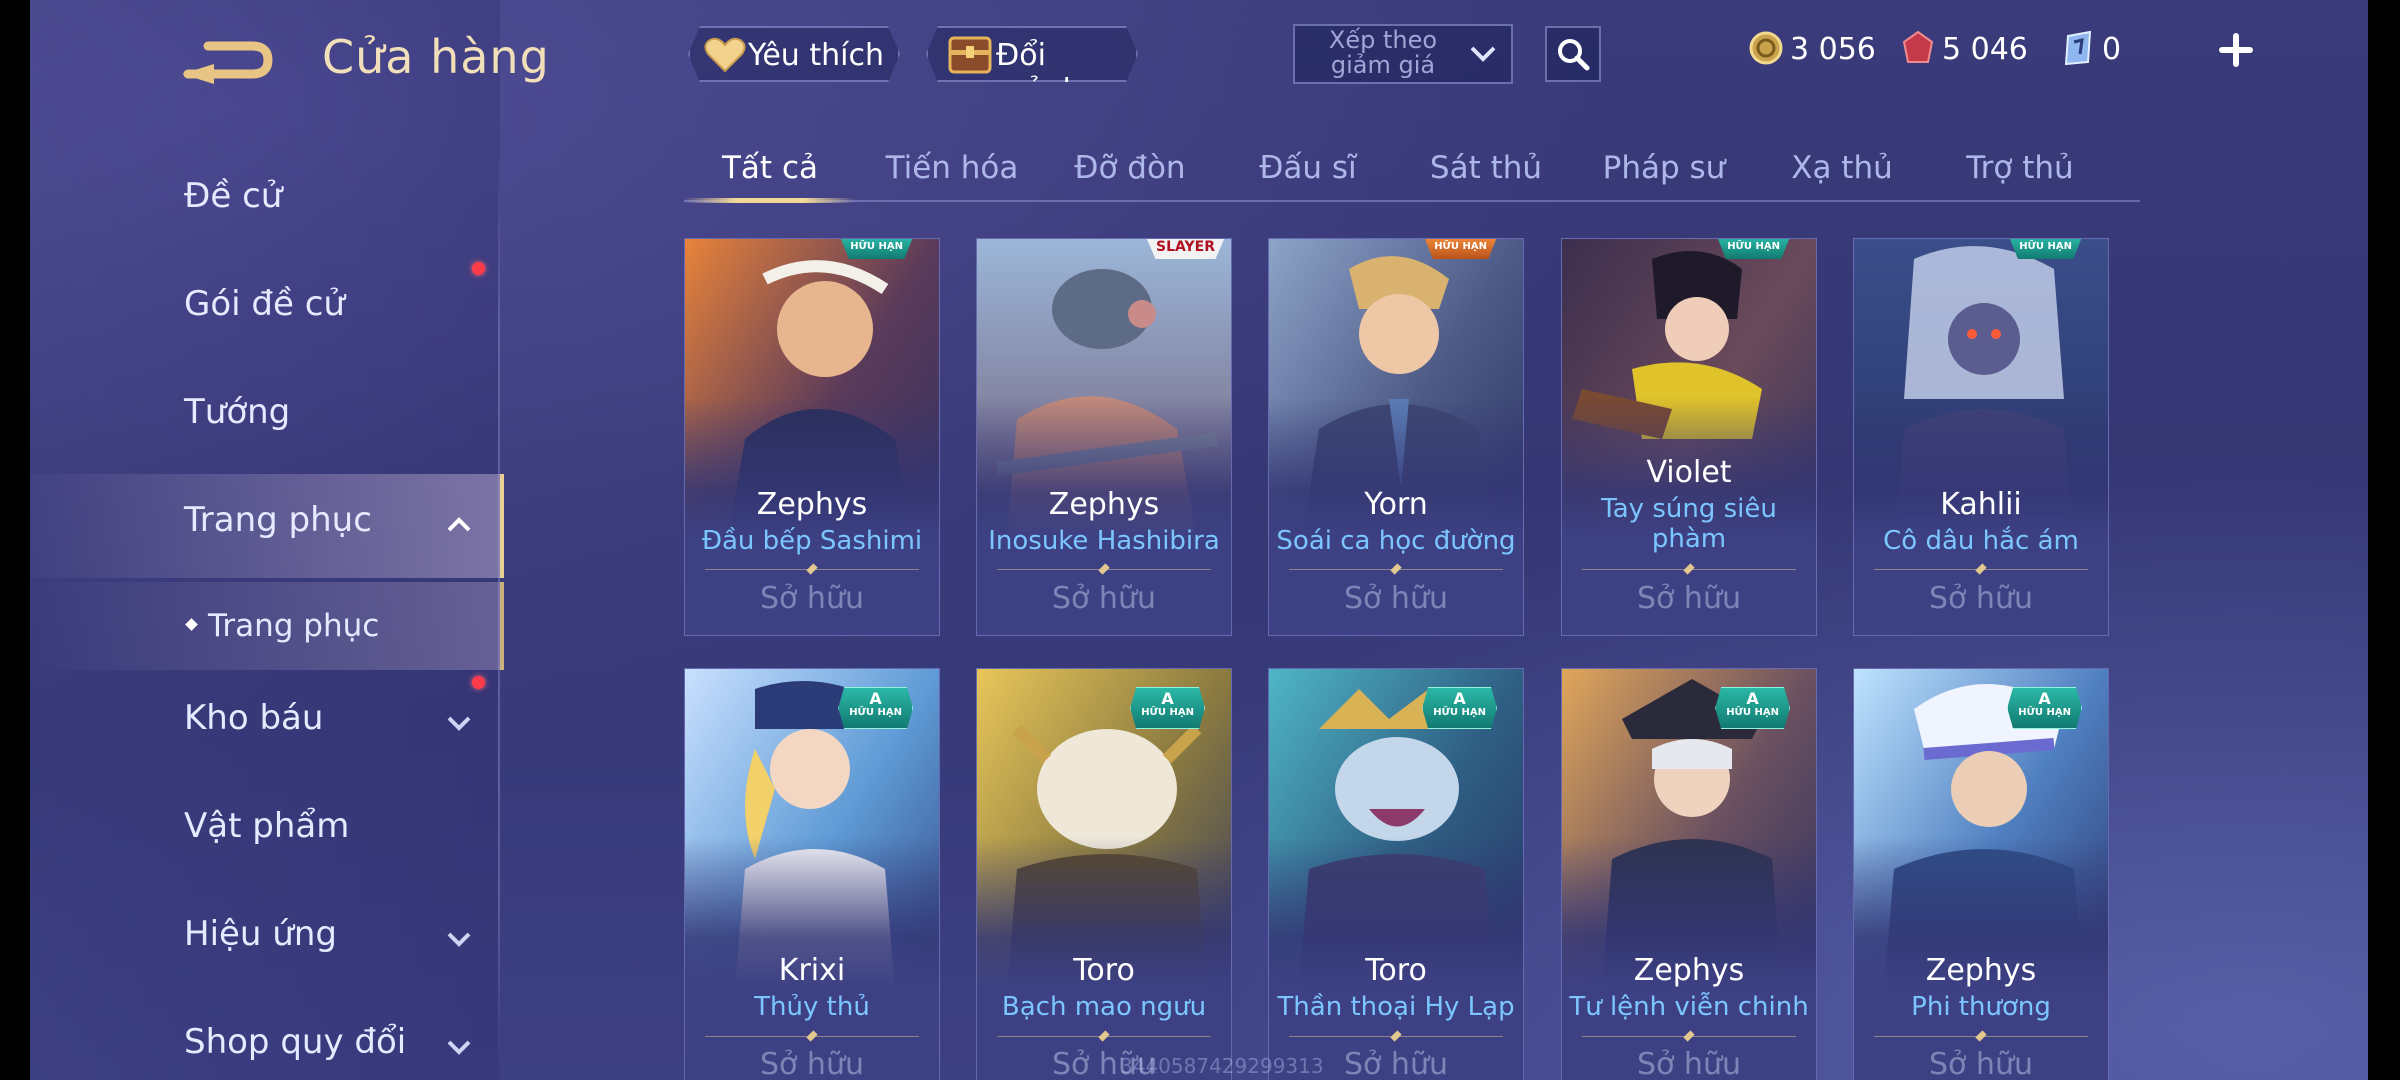  I want to click on ticket-icon, so click(2078, 48).